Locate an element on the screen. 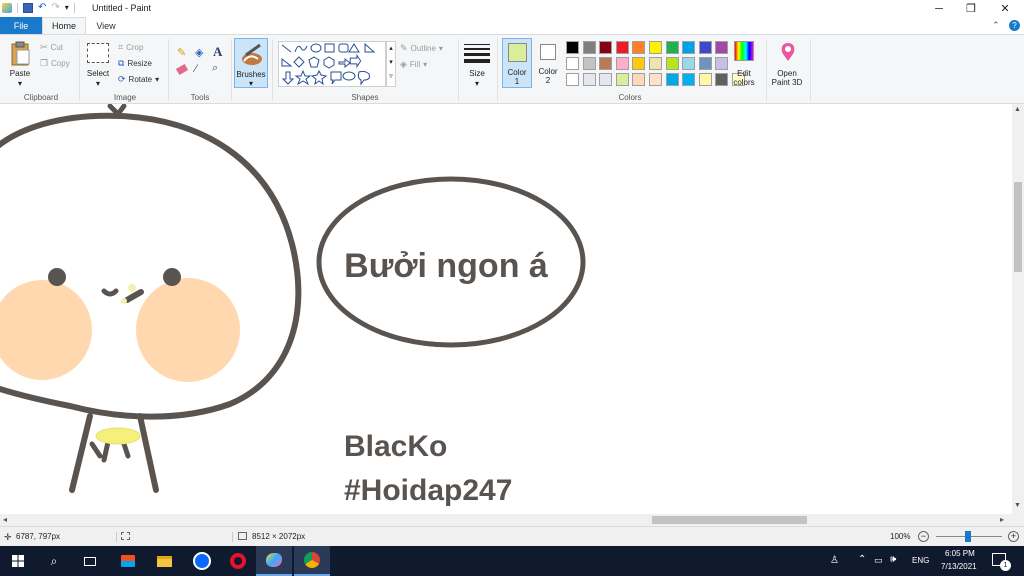 This screenshot has height=576, width=1024. opera-icon is located at coordinates (238, 561).